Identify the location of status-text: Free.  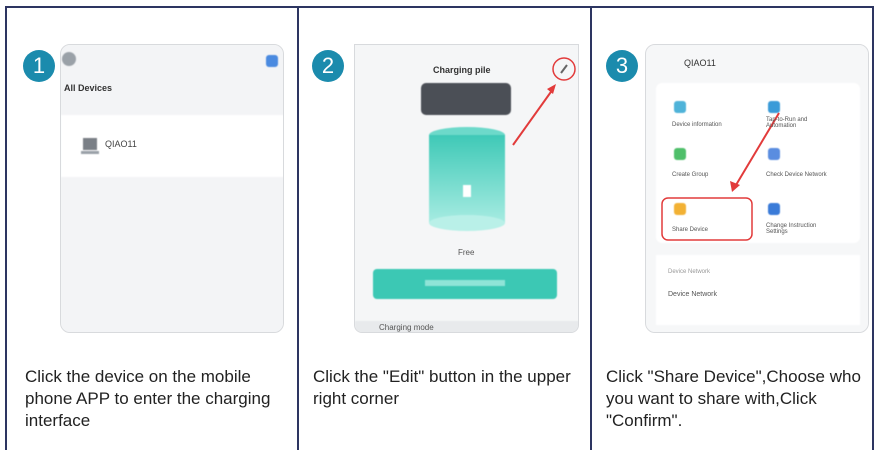
(466, 252).